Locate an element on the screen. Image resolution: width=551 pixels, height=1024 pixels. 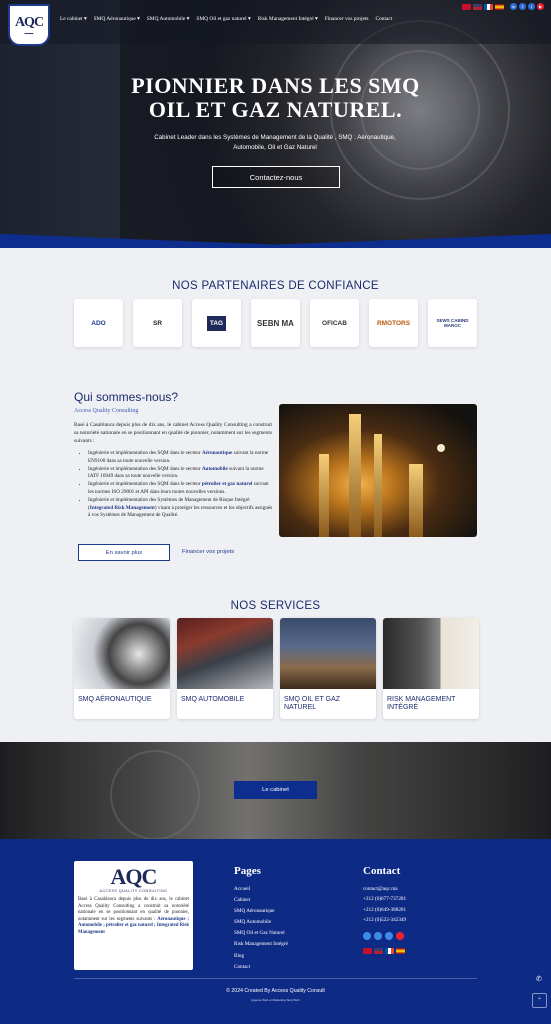
service-image-oil-gaz is located at coordinates (328, 653).